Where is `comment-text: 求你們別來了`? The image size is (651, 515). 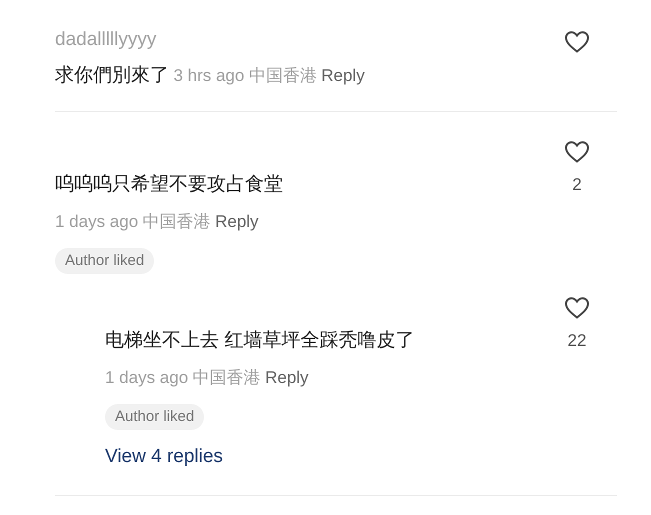 comment-text: 求你們別來了 is located at coordinates (112, 75).